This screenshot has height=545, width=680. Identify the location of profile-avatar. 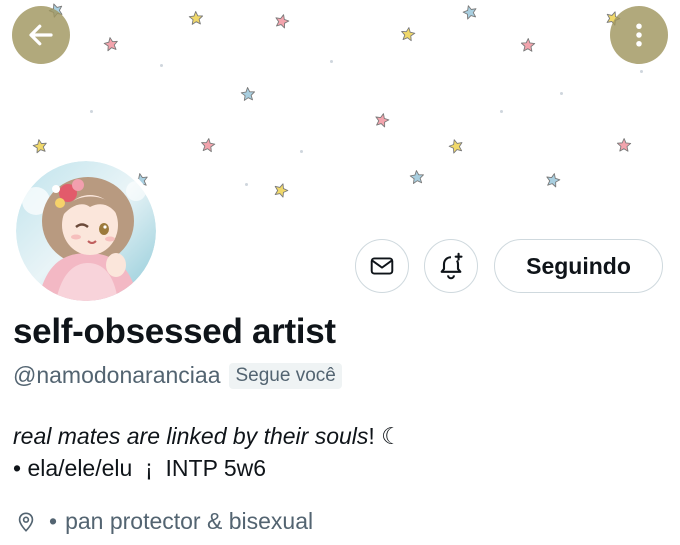
(86, 231).